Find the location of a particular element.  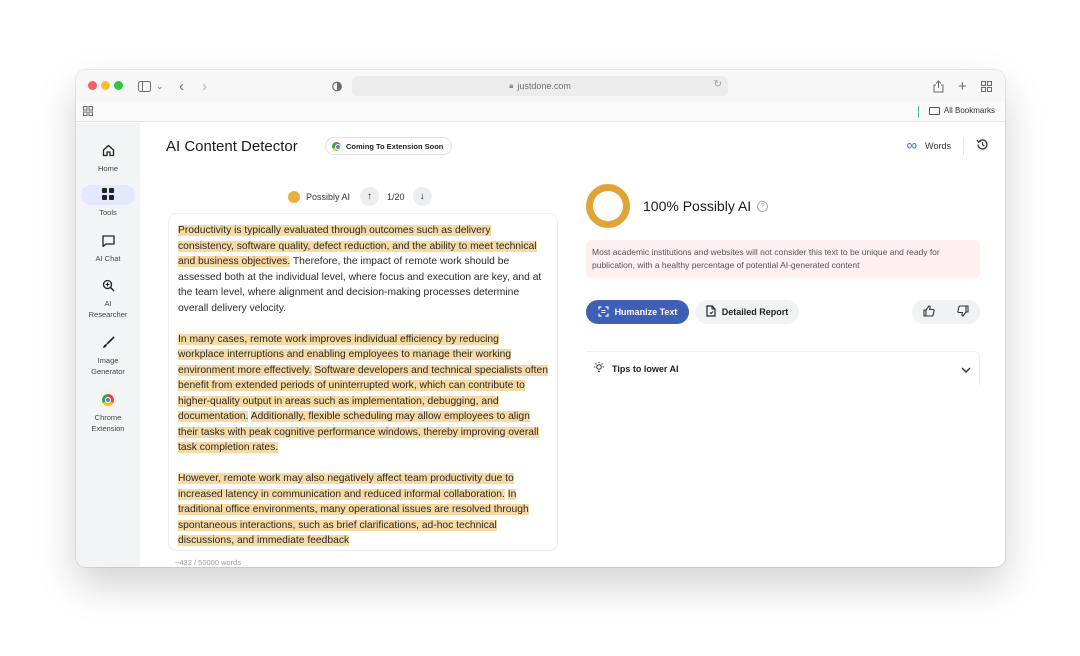

url-text: justdone.com is located at coordinates (544, 86).